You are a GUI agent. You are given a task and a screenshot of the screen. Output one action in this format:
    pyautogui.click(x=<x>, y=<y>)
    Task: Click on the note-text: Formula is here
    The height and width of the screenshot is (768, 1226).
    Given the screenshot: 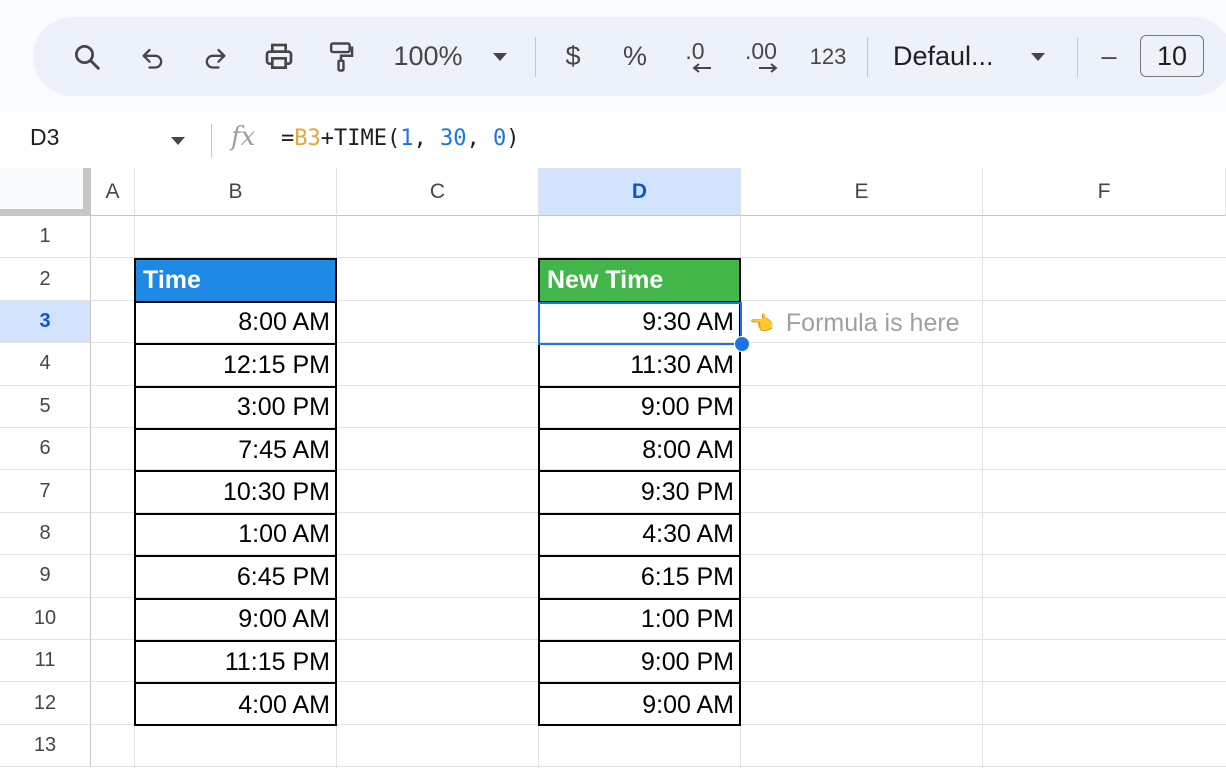 What is the action you would take?
    pyautogui.click(x=872, y=323)
    